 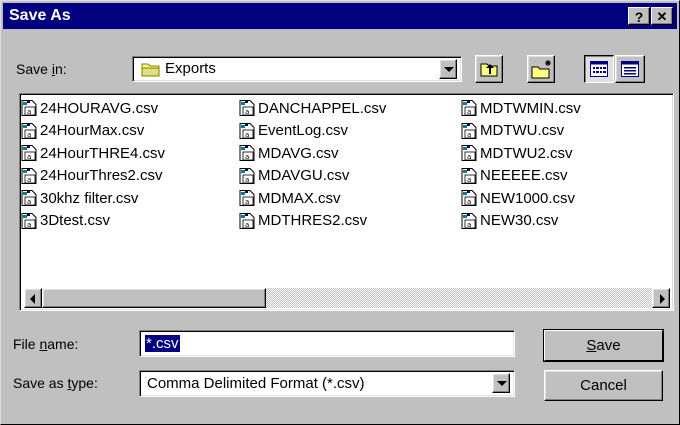 I want to click on file-item: a EventLog.csv, so click(x=293, y=131).